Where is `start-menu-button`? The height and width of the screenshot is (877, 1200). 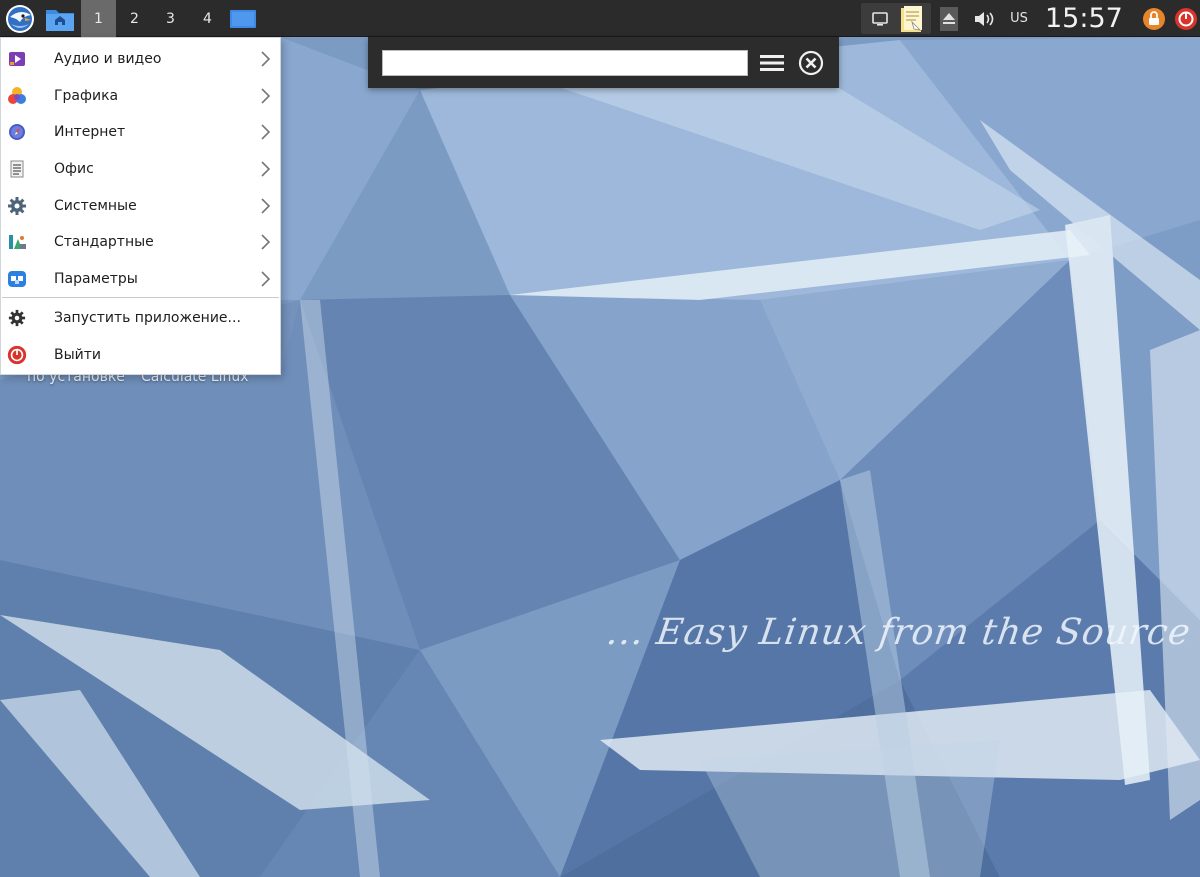 start-menu-button is located at coordinates (20, 18).